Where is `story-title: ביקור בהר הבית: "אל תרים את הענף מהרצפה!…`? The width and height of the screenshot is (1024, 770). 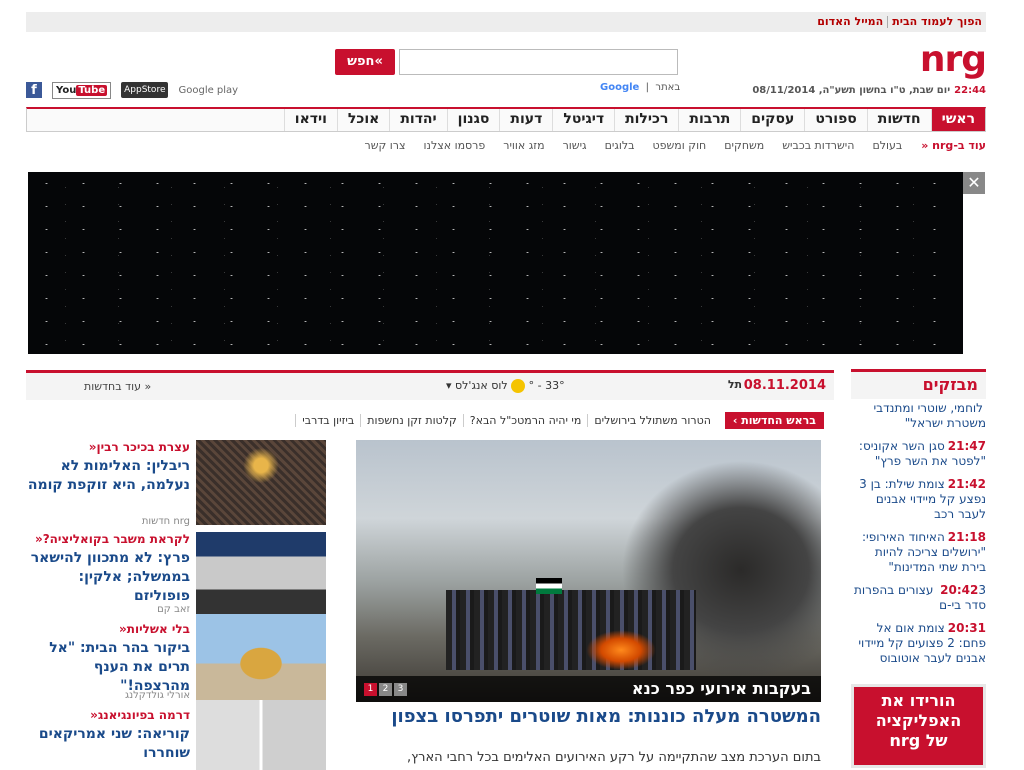 story-title: ביקור בהר הבית: "אל תרים את הענף מהרצפה!… is located at coordinates (108, 667).